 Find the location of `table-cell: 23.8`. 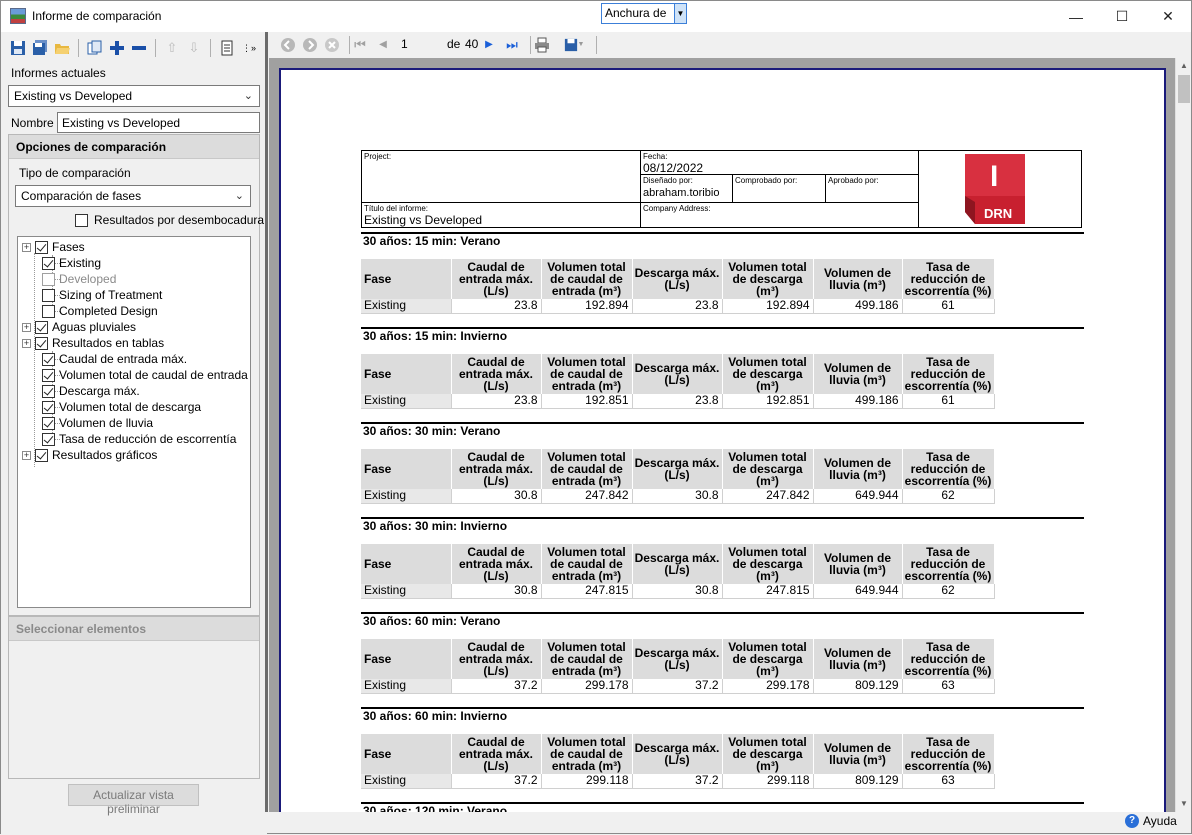

table-cell: 23.8 is located at coordinates (677, 306).